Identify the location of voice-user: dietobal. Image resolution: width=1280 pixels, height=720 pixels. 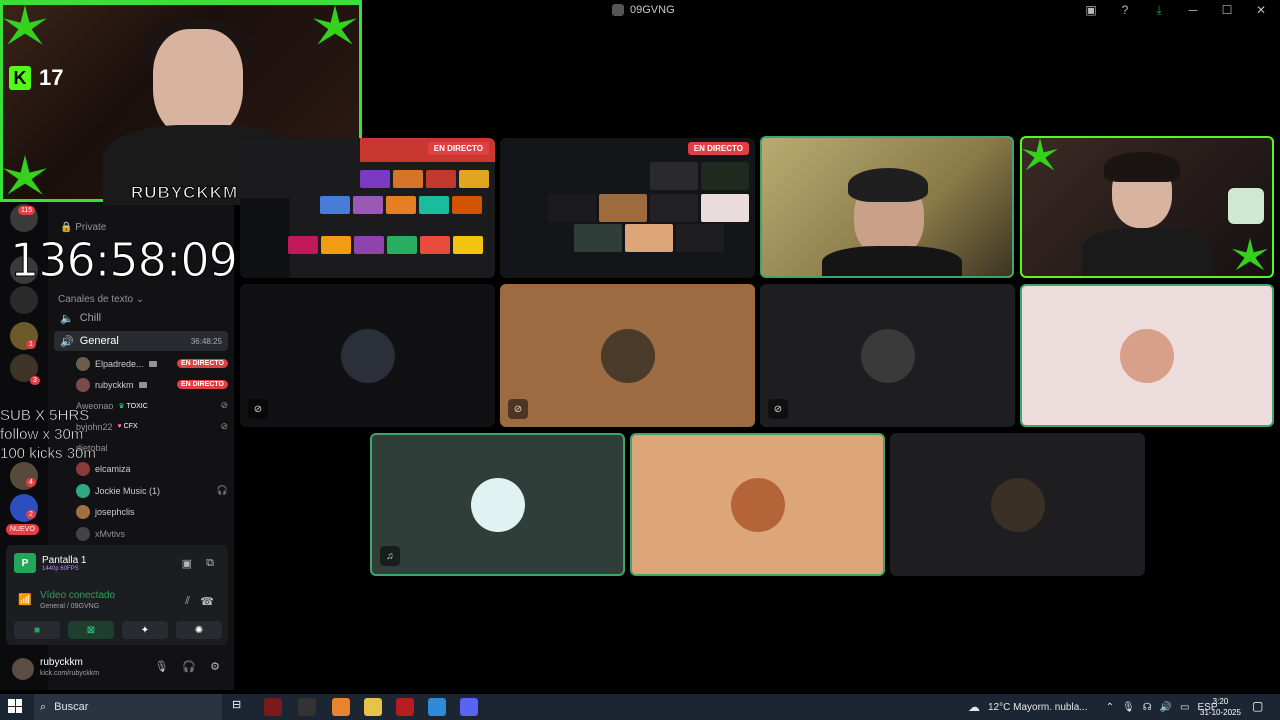
(152, 447).